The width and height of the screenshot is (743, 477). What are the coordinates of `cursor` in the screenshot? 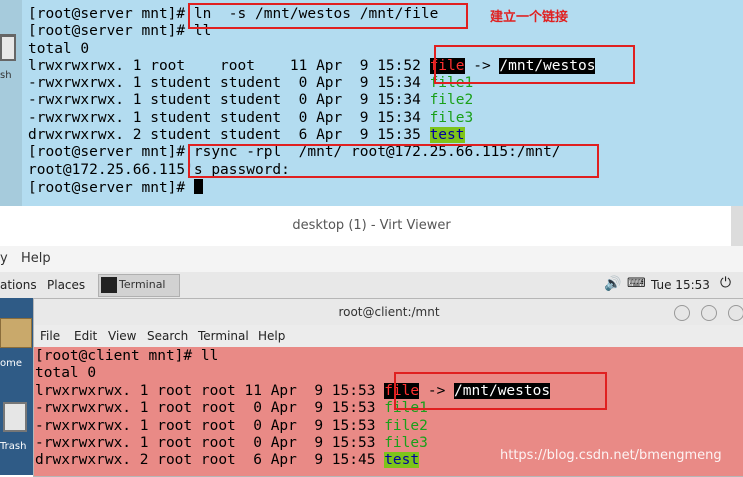 It's located at (198, 186).